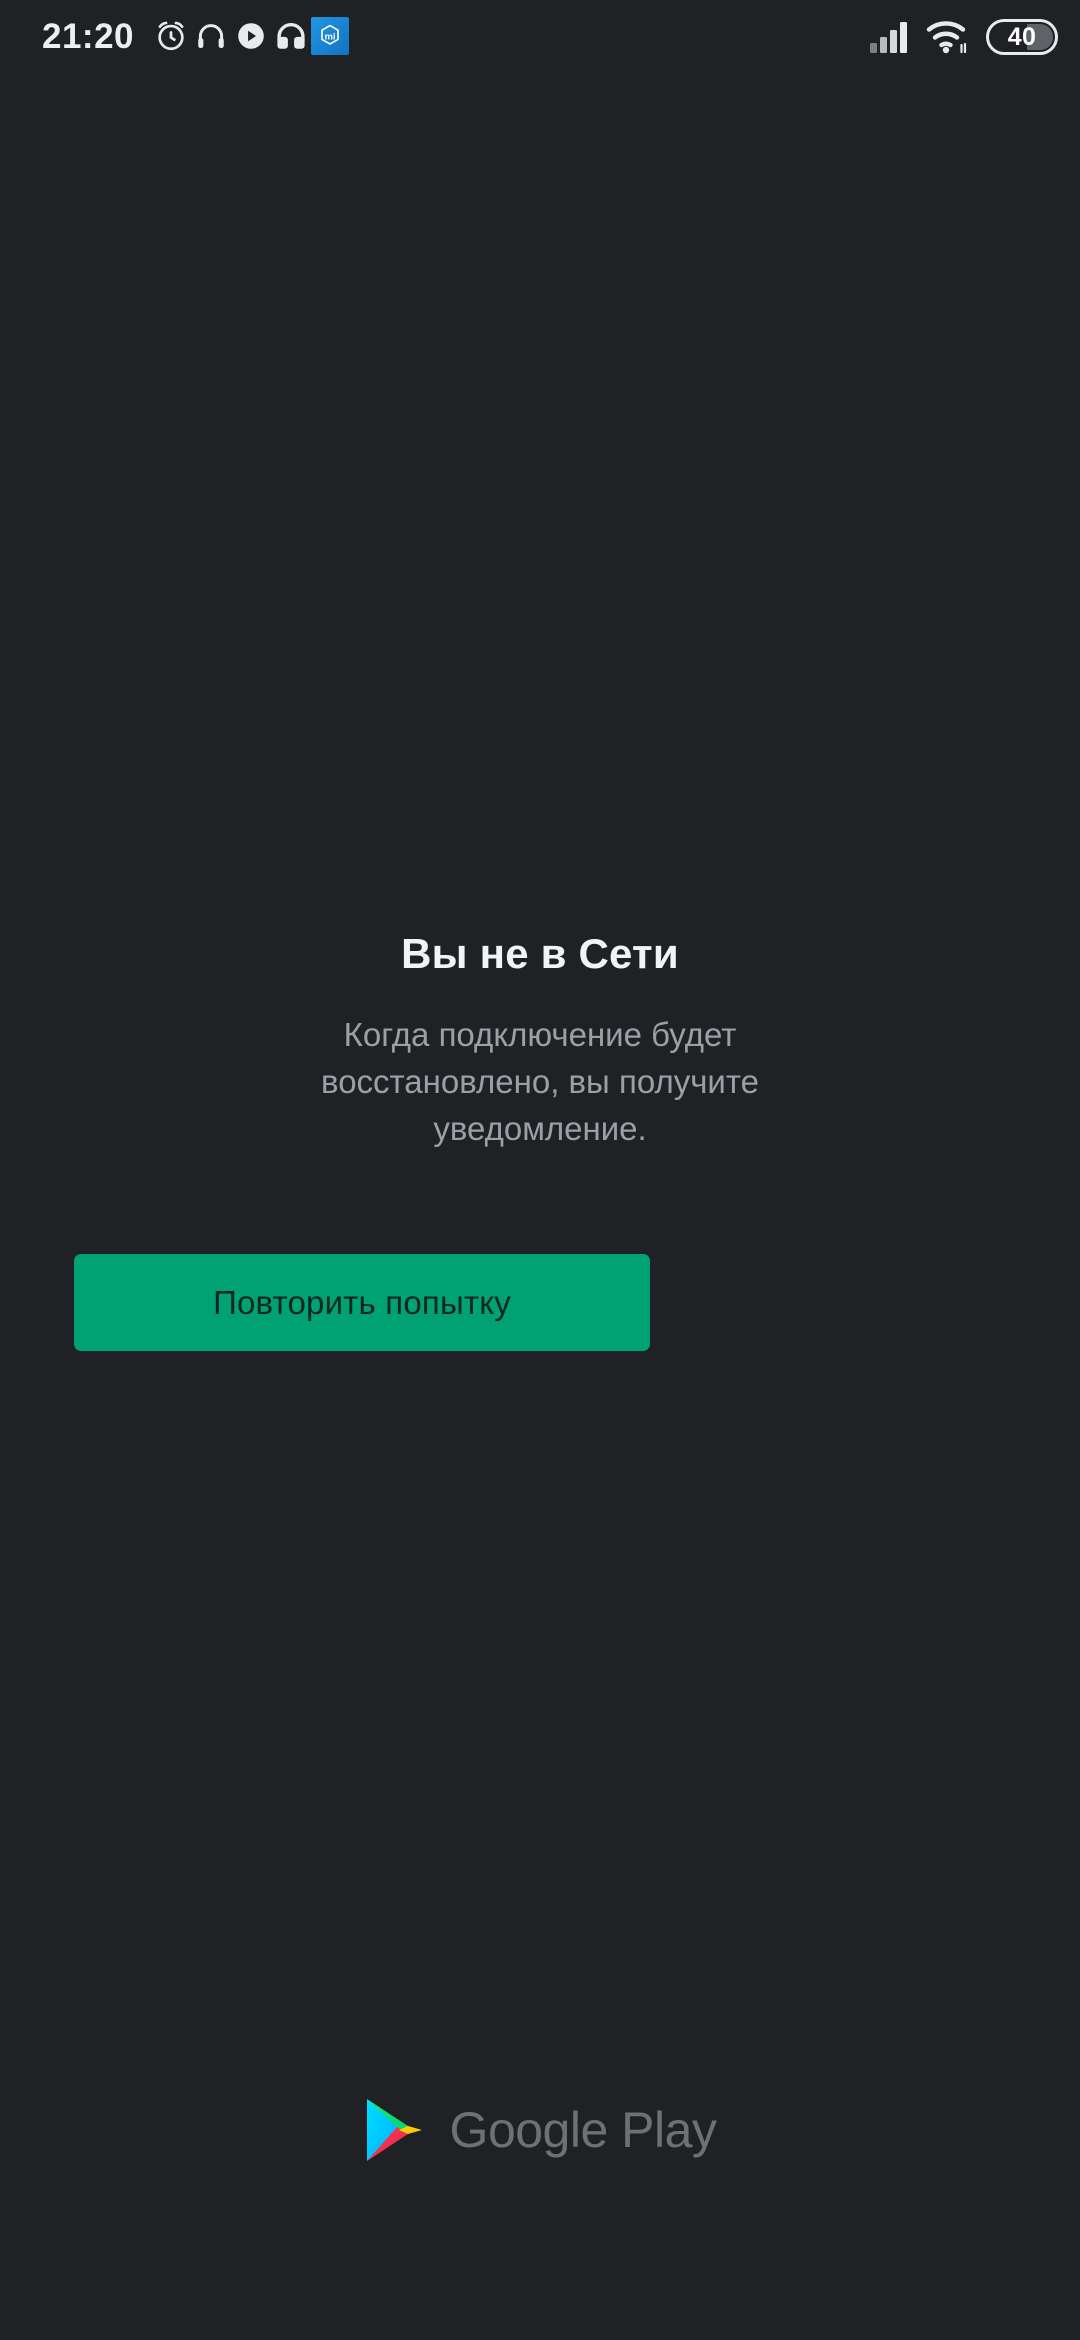 The width and height of the screenshot is (1080, 2340). Describe the element at coordinates (1022, 36) in the screenshot. I see `battery-level-text: 40` at that location.